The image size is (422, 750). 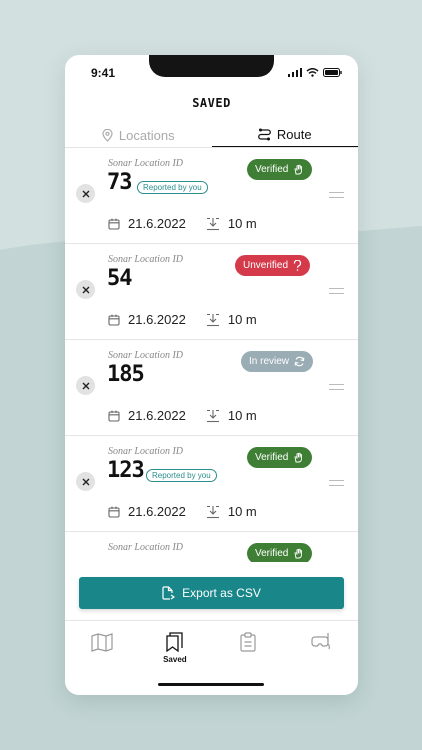 I want to click on status-label: Unverified, so click(x=266, y=265).